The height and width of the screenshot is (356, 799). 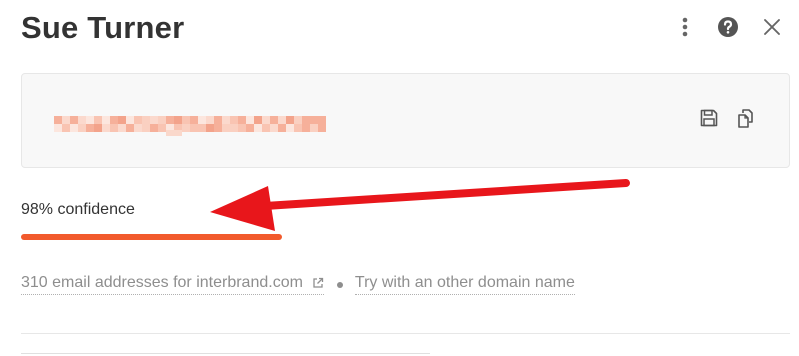 I want to click on domain-email-count-link: 310 email addresses for interbrand.com, so click(x=172, y=284).